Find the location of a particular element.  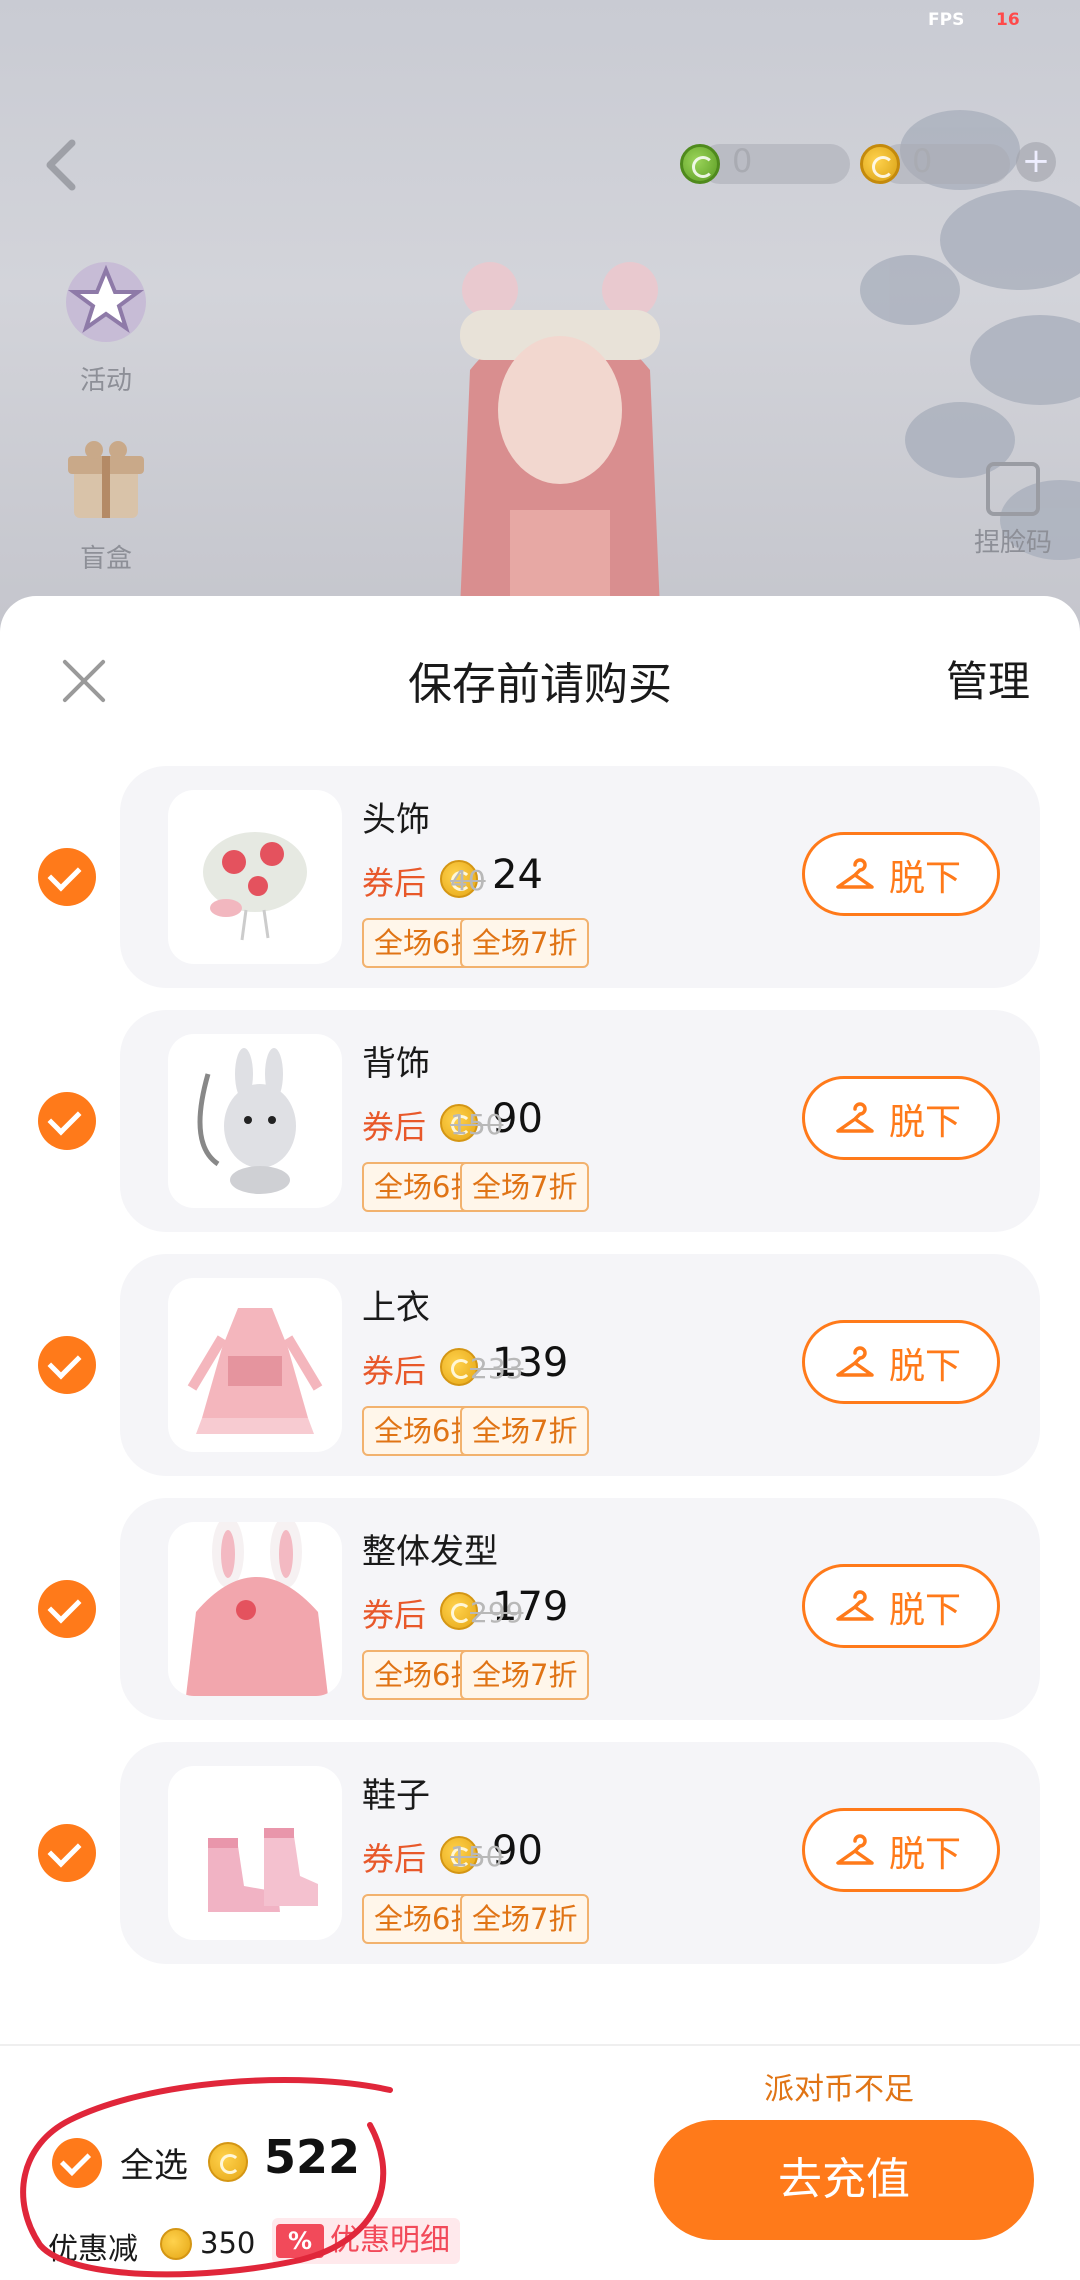

star-badge-icon is located at coordinates (106, 302).